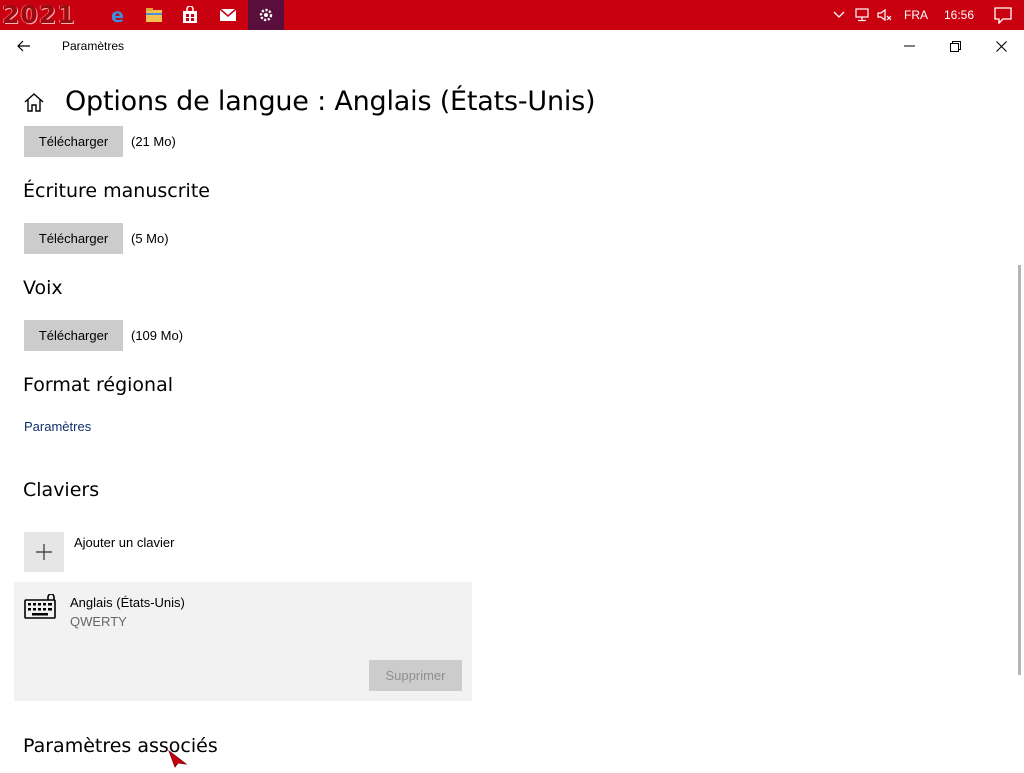  What do you see at coordinates (43, 288) in the screenshot?
I see `section-heading-voice: Voix` at bounding box center [43, 288].